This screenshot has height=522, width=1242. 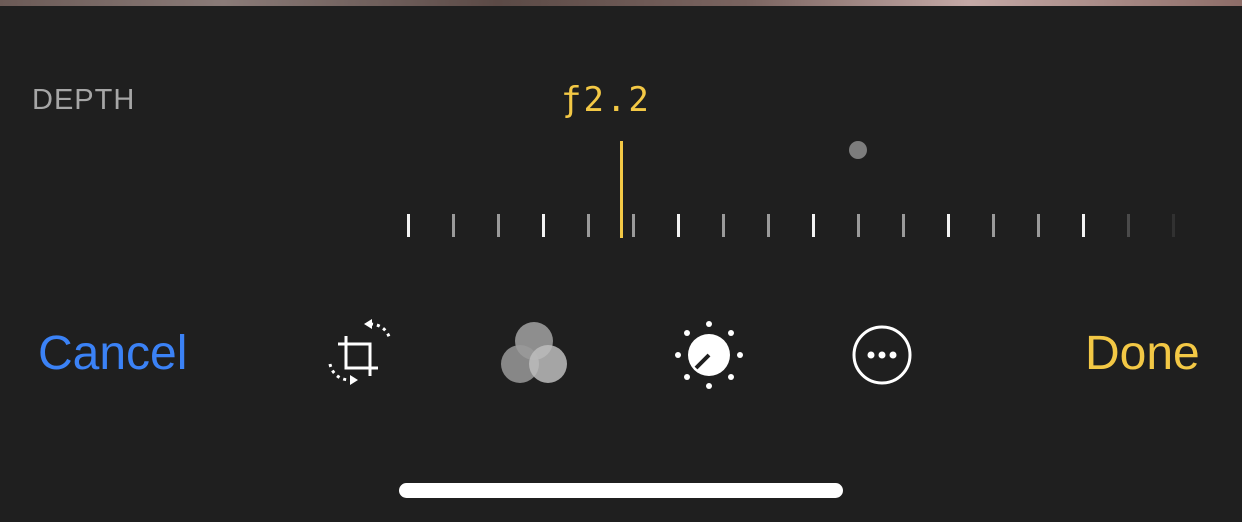 I want to click on home-indicator, so click(x=621, y=490).